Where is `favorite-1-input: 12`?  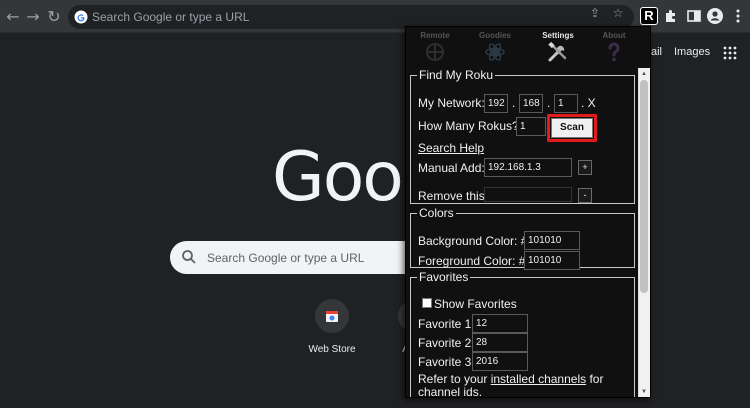
favorite-1-input: 12 is located at coordinates (500, 323).